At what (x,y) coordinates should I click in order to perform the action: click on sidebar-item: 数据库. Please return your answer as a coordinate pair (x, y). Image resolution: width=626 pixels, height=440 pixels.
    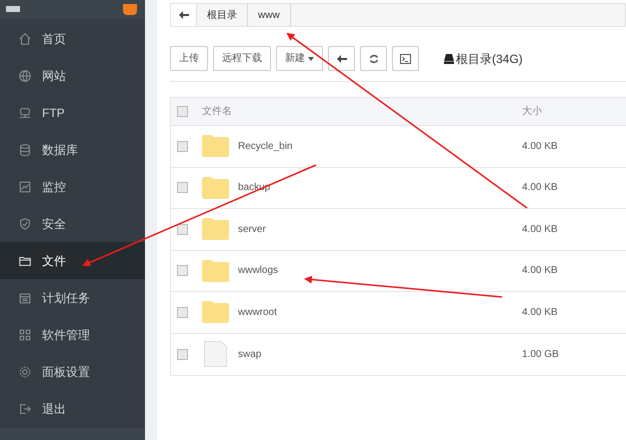
    Looking at the image, I should click on (72, 149).